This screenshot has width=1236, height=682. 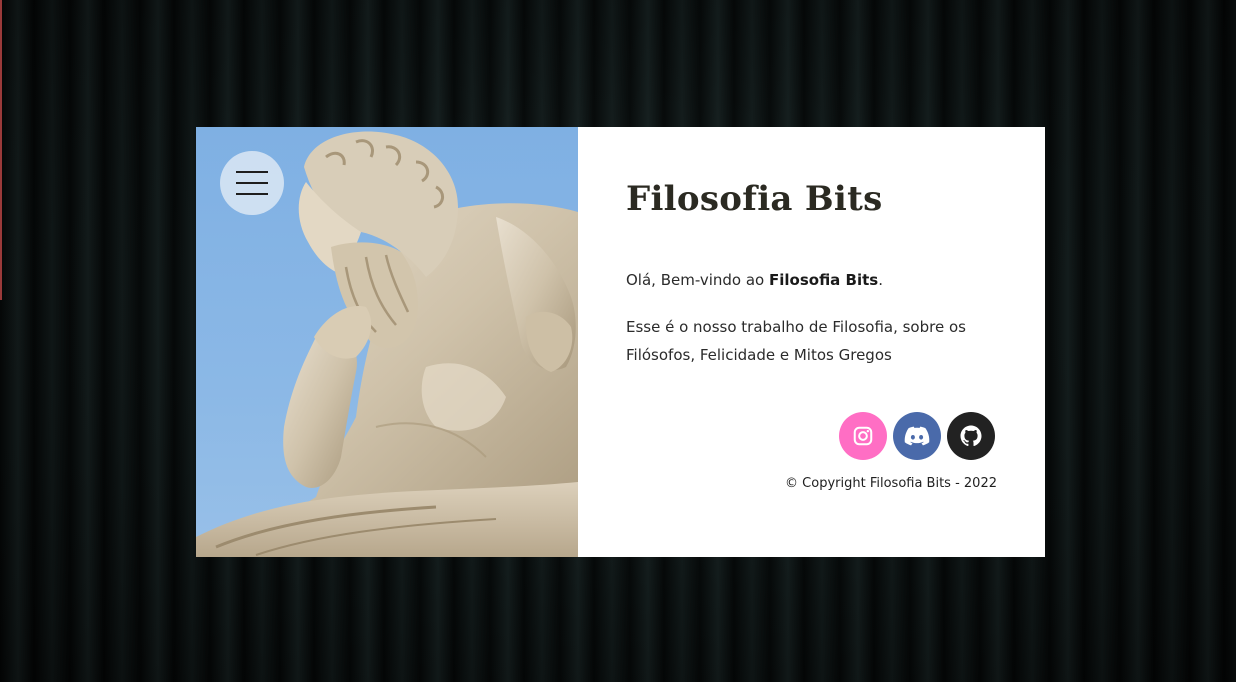 What do you see at coordinates (824, 280) in the screenshot?
I see `welcome-brand: Filosofia Bits` at bounding box center [824, 280].